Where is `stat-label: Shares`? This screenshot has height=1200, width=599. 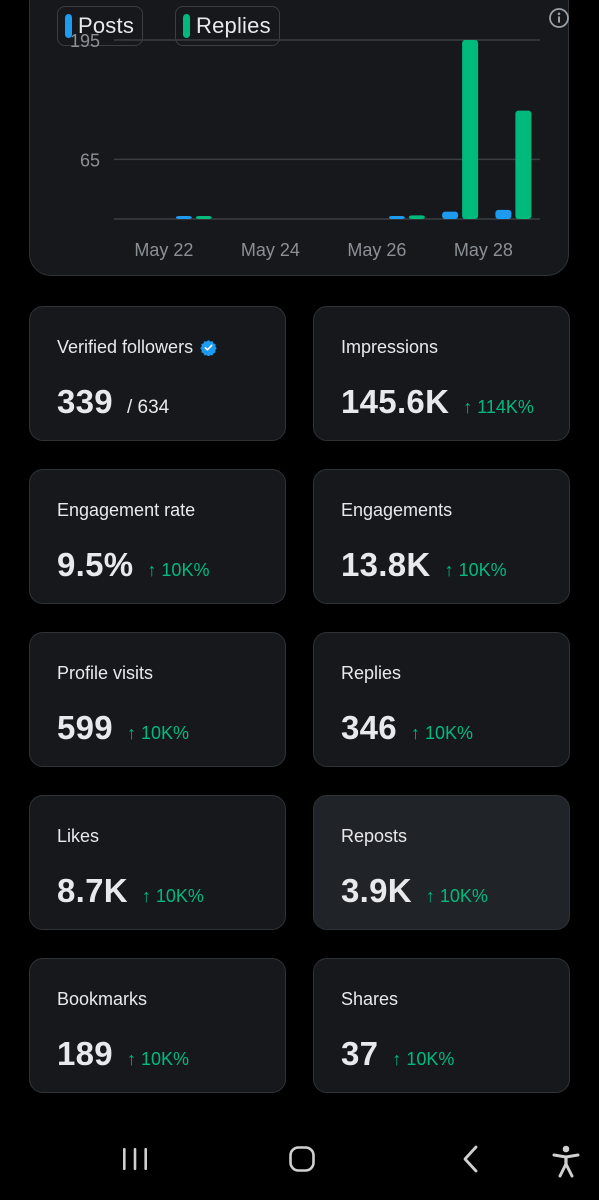 stat-label: Shares is located at coordinates (370, 999).